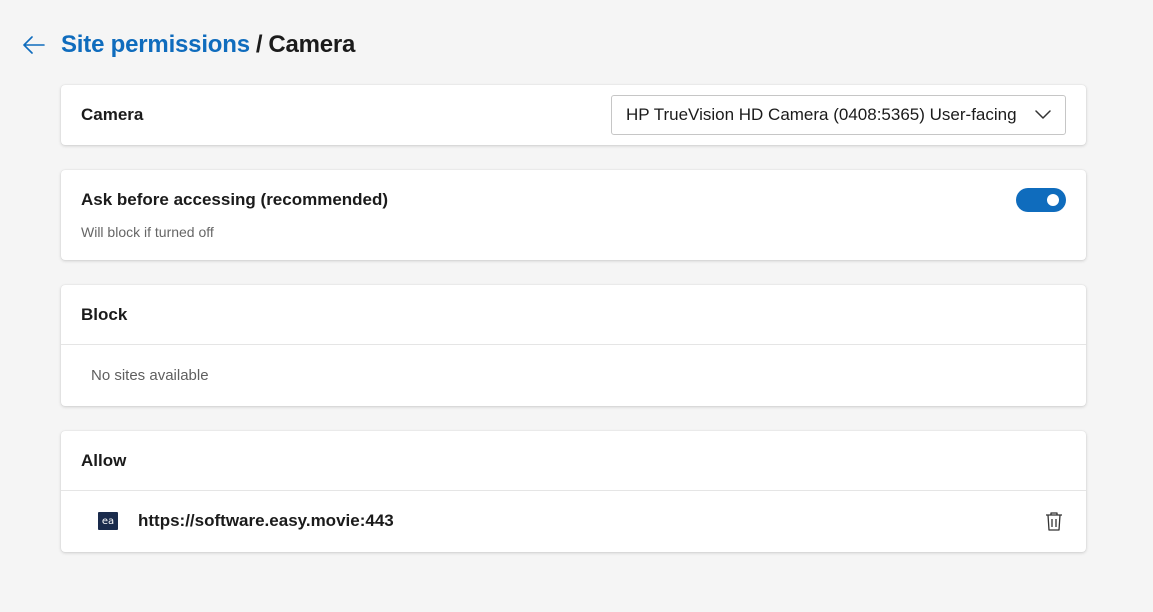 Image resolution: width=1153 pixels, height=612 pixels. I want to click on block-empty-text: No sites available, so click(150, 375).